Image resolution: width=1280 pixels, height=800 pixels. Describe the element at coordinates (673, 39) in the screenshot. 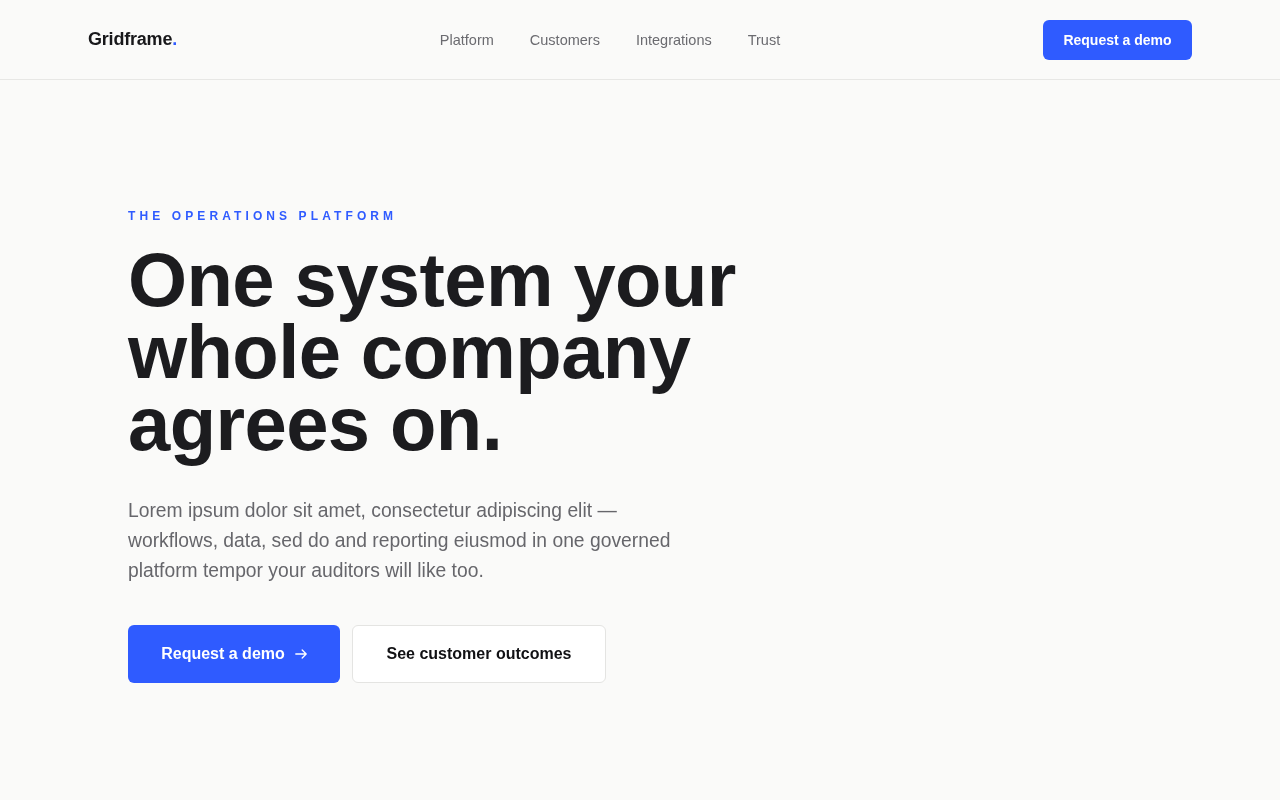

I see `nav-link: Integrations` at that location.